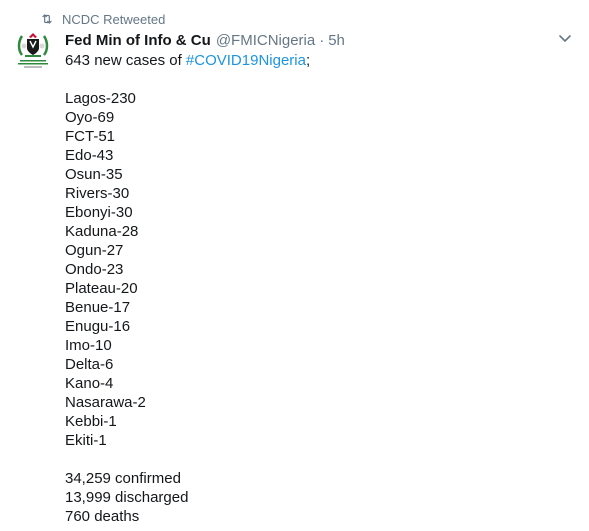 This screenshot has height=531, width=589. Describe the element at coordinates (97, 193) in the screenshot. I see `state-line: Rivers-30` at that location.